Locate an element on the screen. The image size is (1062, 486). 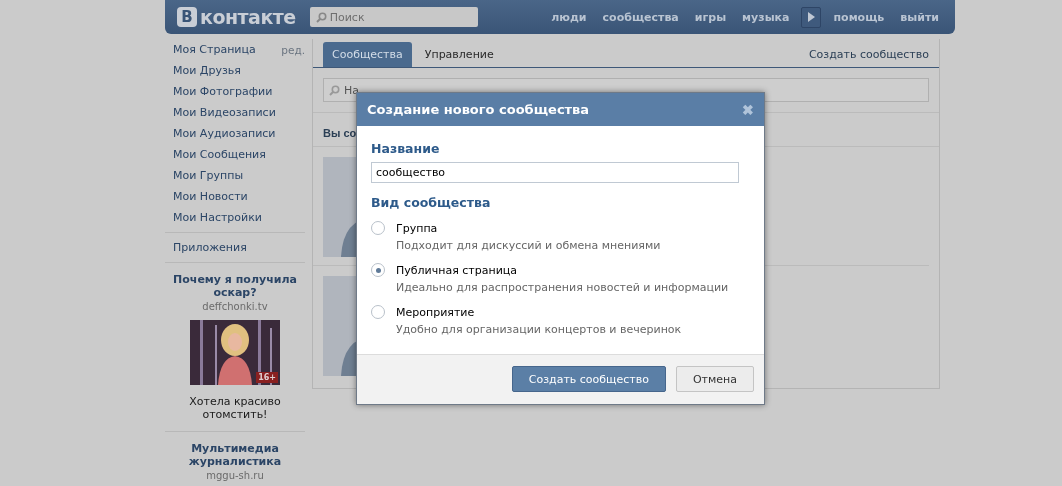
option-description: Удобно для организации концертов и вечеринок is located at coordinates (539, 329).